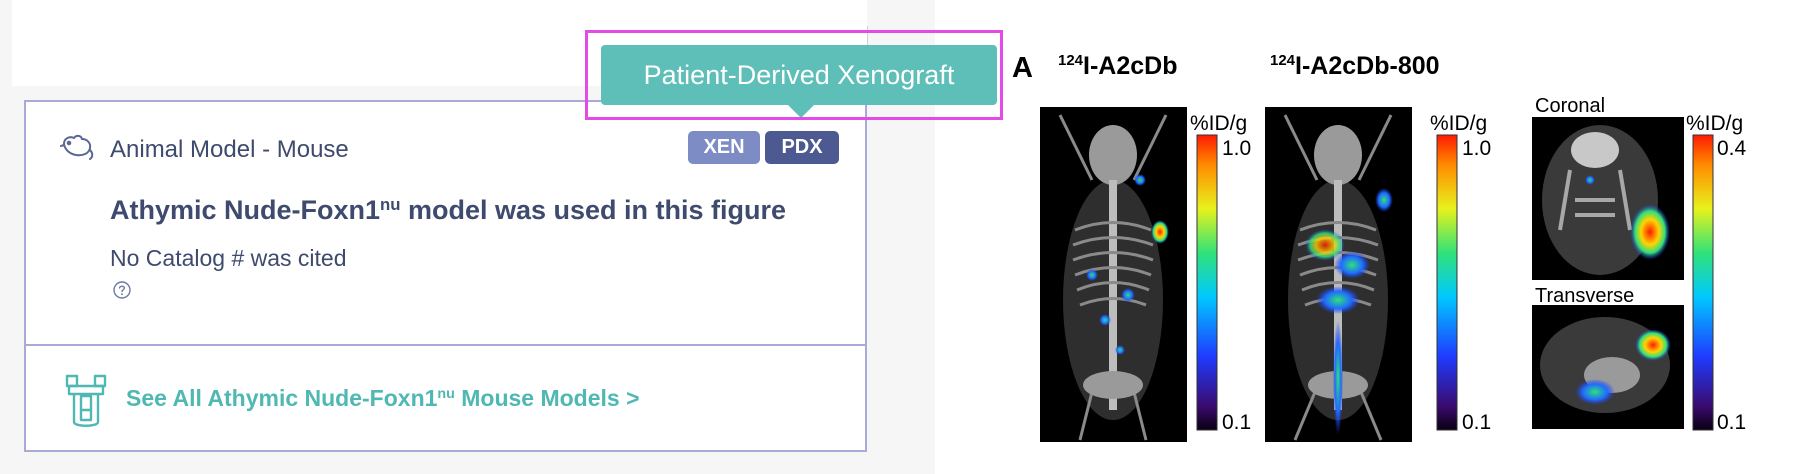 Image resolution: width=1820 pixels, height=474 pixels. I want to click on panel-letter: A, so click(1022, 68).